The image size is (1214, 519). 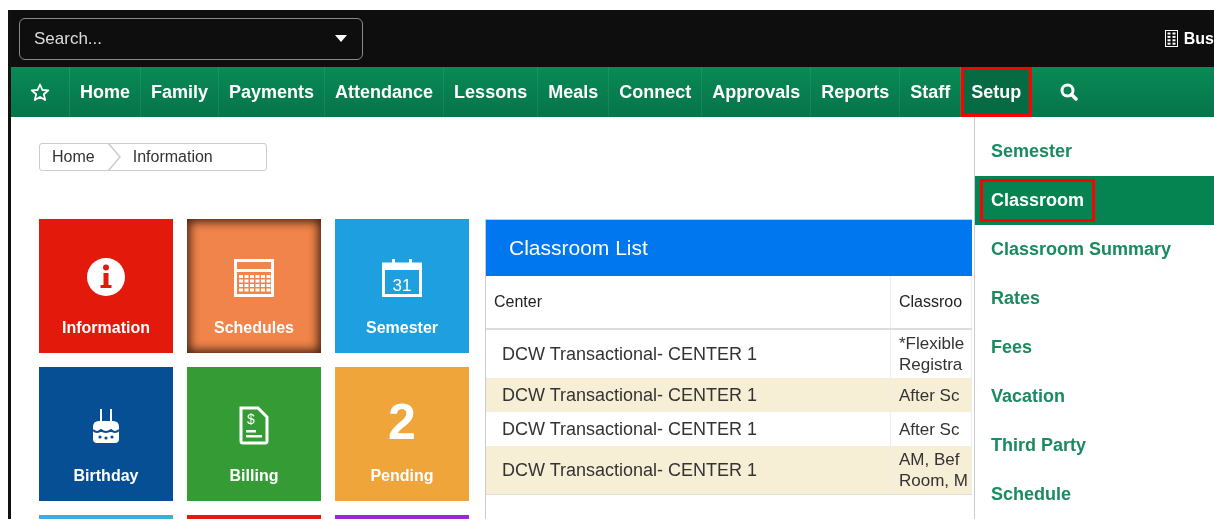 I want to click on invoice-icon: $, so click(x=254, y=425).